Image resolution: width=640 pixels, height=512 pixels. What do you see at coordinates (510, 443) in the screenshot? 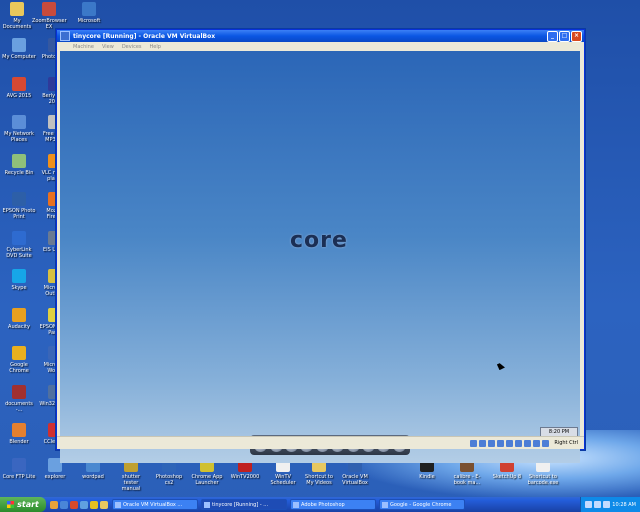
I see `shared-folder-icon` at bounding box center [510, 443].